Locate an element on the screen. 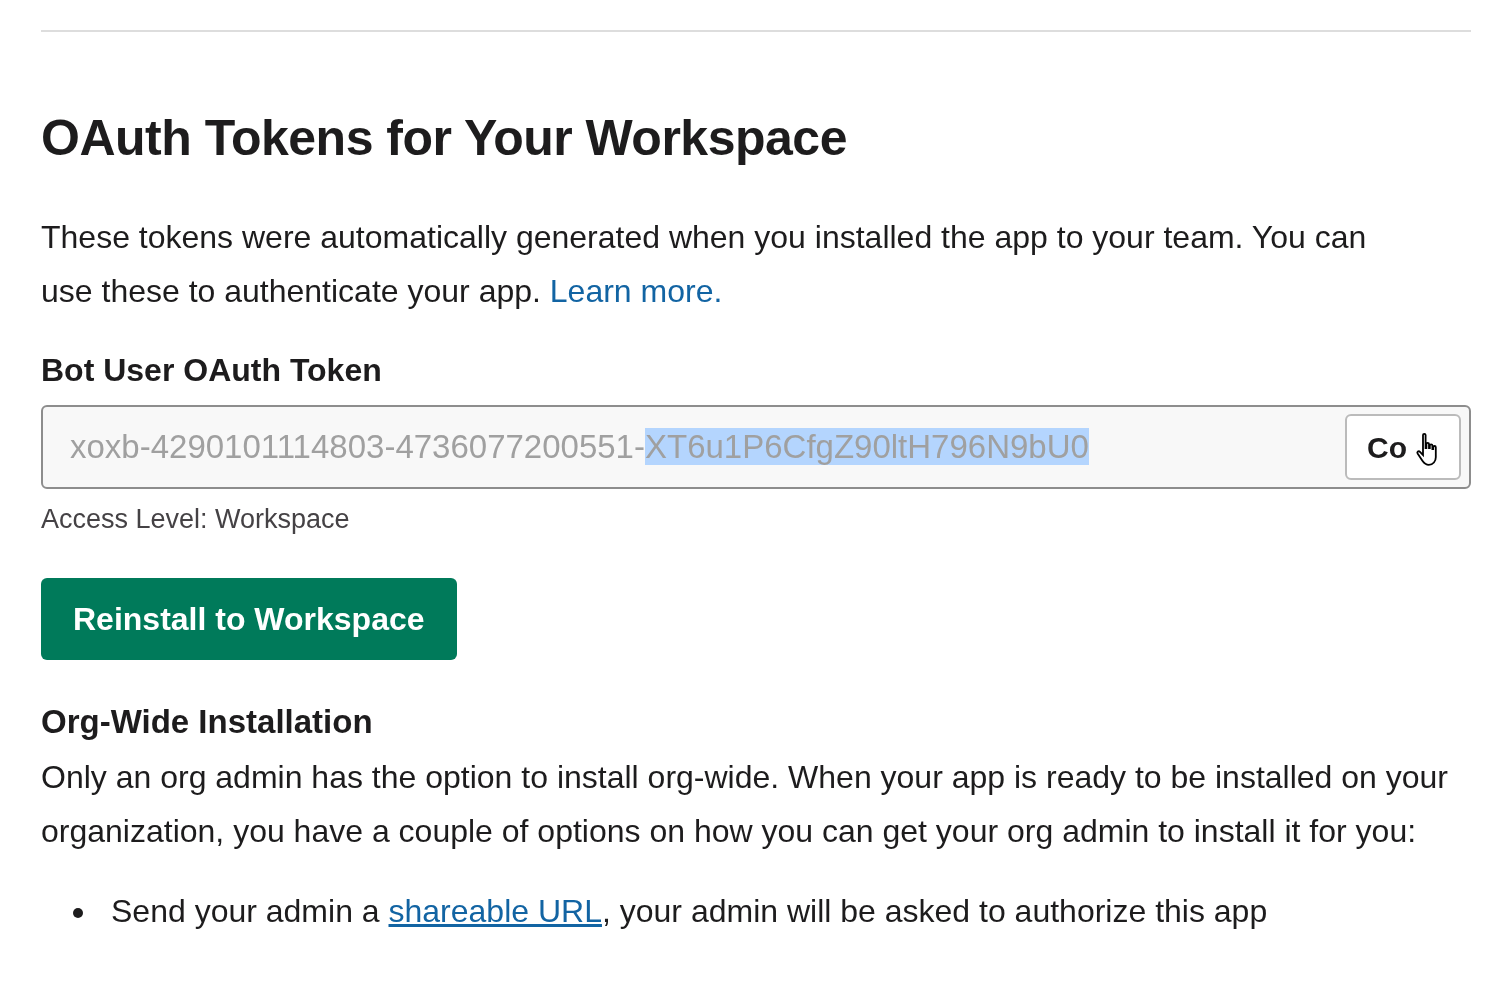 Image resolution: width=1512 pixels, height=982 pixels. bullet-icon is located at coordinates (78, 912).